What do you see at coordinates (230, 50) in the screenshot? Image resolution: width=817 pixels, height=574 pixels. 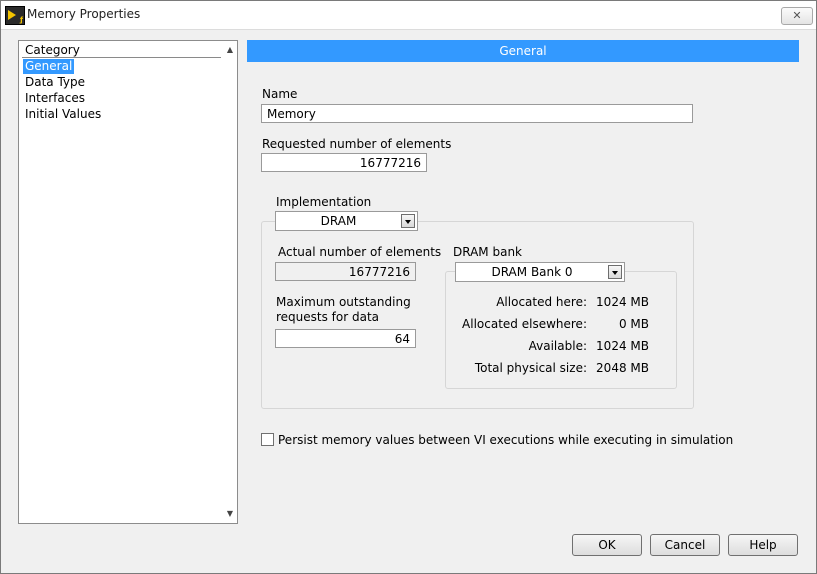 I see `scroll-up-arrow-icon: ▲` at bounding box center [230, 50].